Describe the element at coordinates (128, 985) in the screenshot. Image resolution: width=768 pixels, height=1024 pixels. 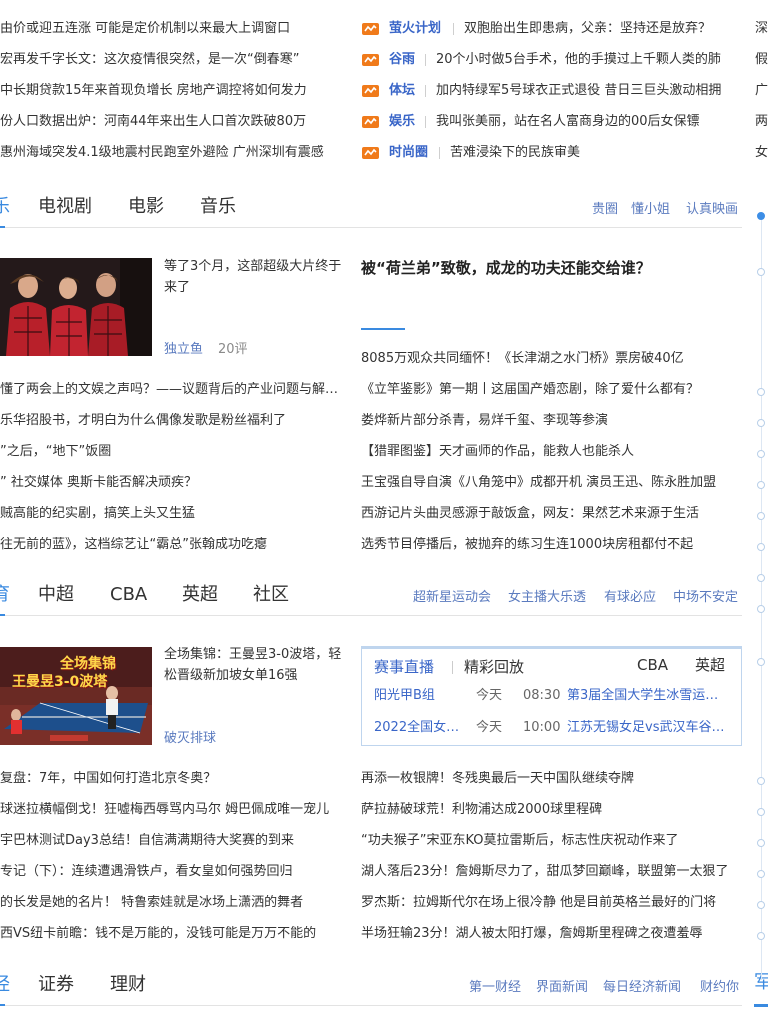
I see `tab-wealth: 理财` at that location.